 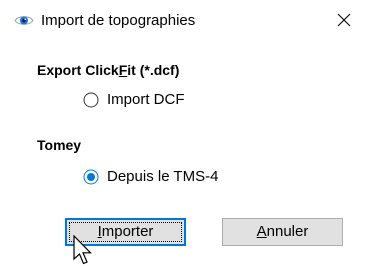 What do you see at coordinates (24, 20) in the screenshot?
I see `eye-icon` at bounding box center [24, 20].